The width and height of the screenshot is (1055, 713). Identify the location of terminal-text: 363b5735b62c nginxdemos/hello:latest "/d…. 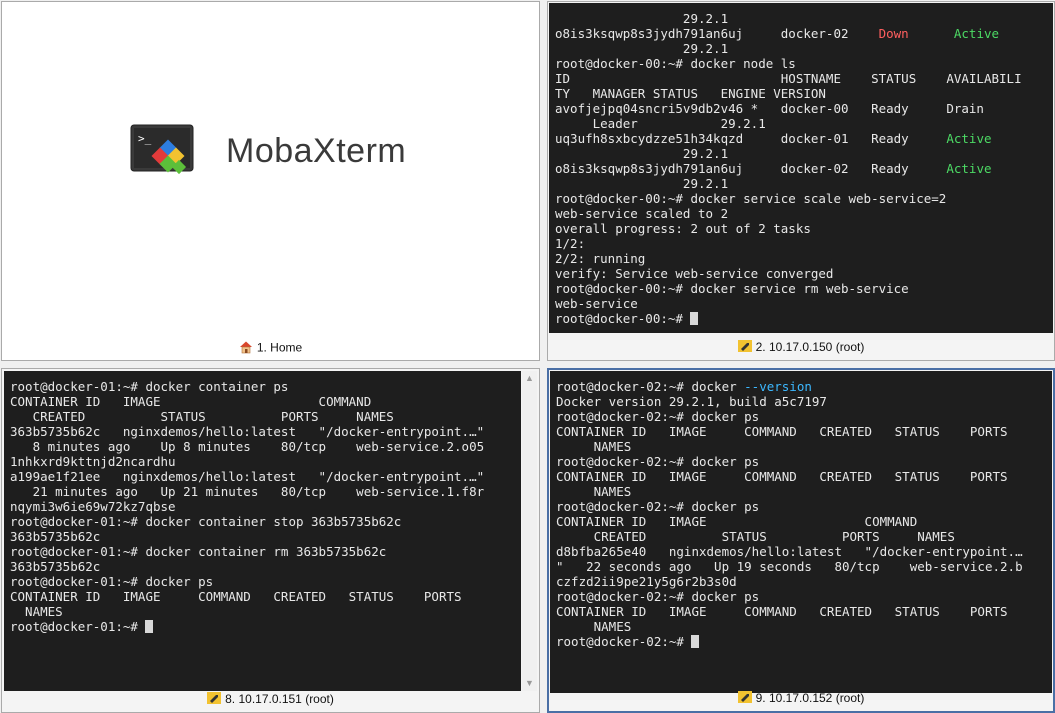
(247, 431).